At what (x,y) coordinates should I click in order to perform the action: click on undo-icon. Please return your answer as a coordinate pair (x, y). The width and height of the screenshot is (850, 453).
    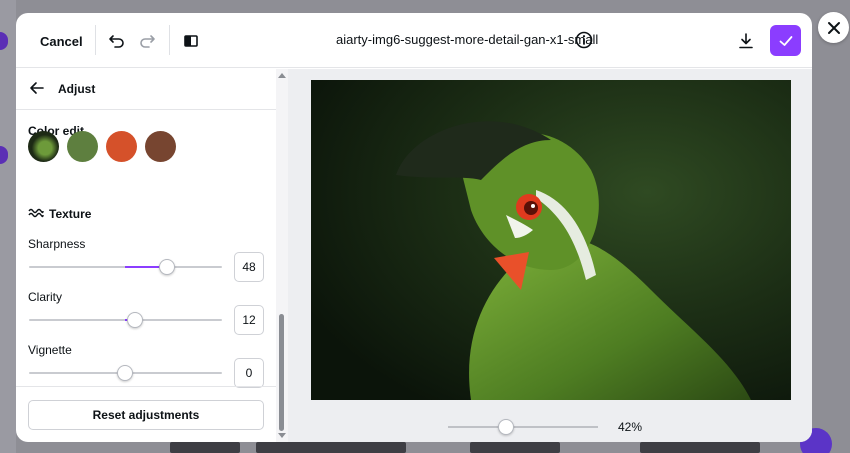
    Looking at the image, I should click on (116, 41).